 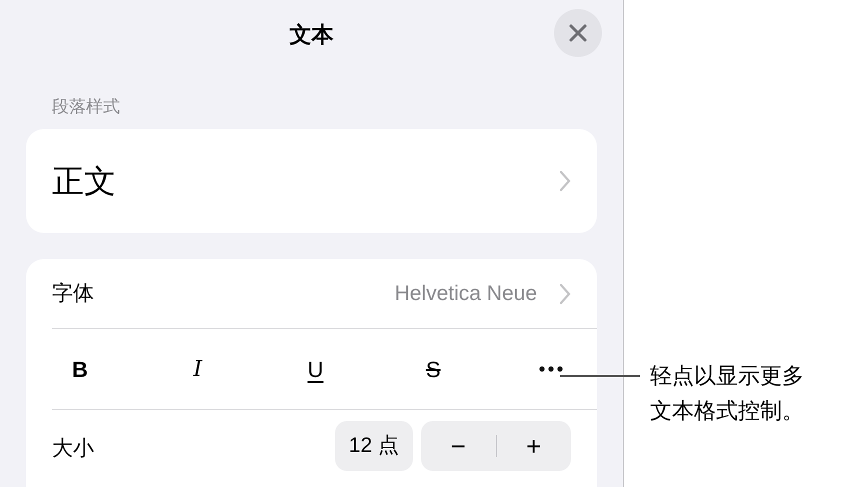 What do you see at coordinates (73, 449) in the screenshot?
I see `size-label: 大小` at bounding box center [73, 449].